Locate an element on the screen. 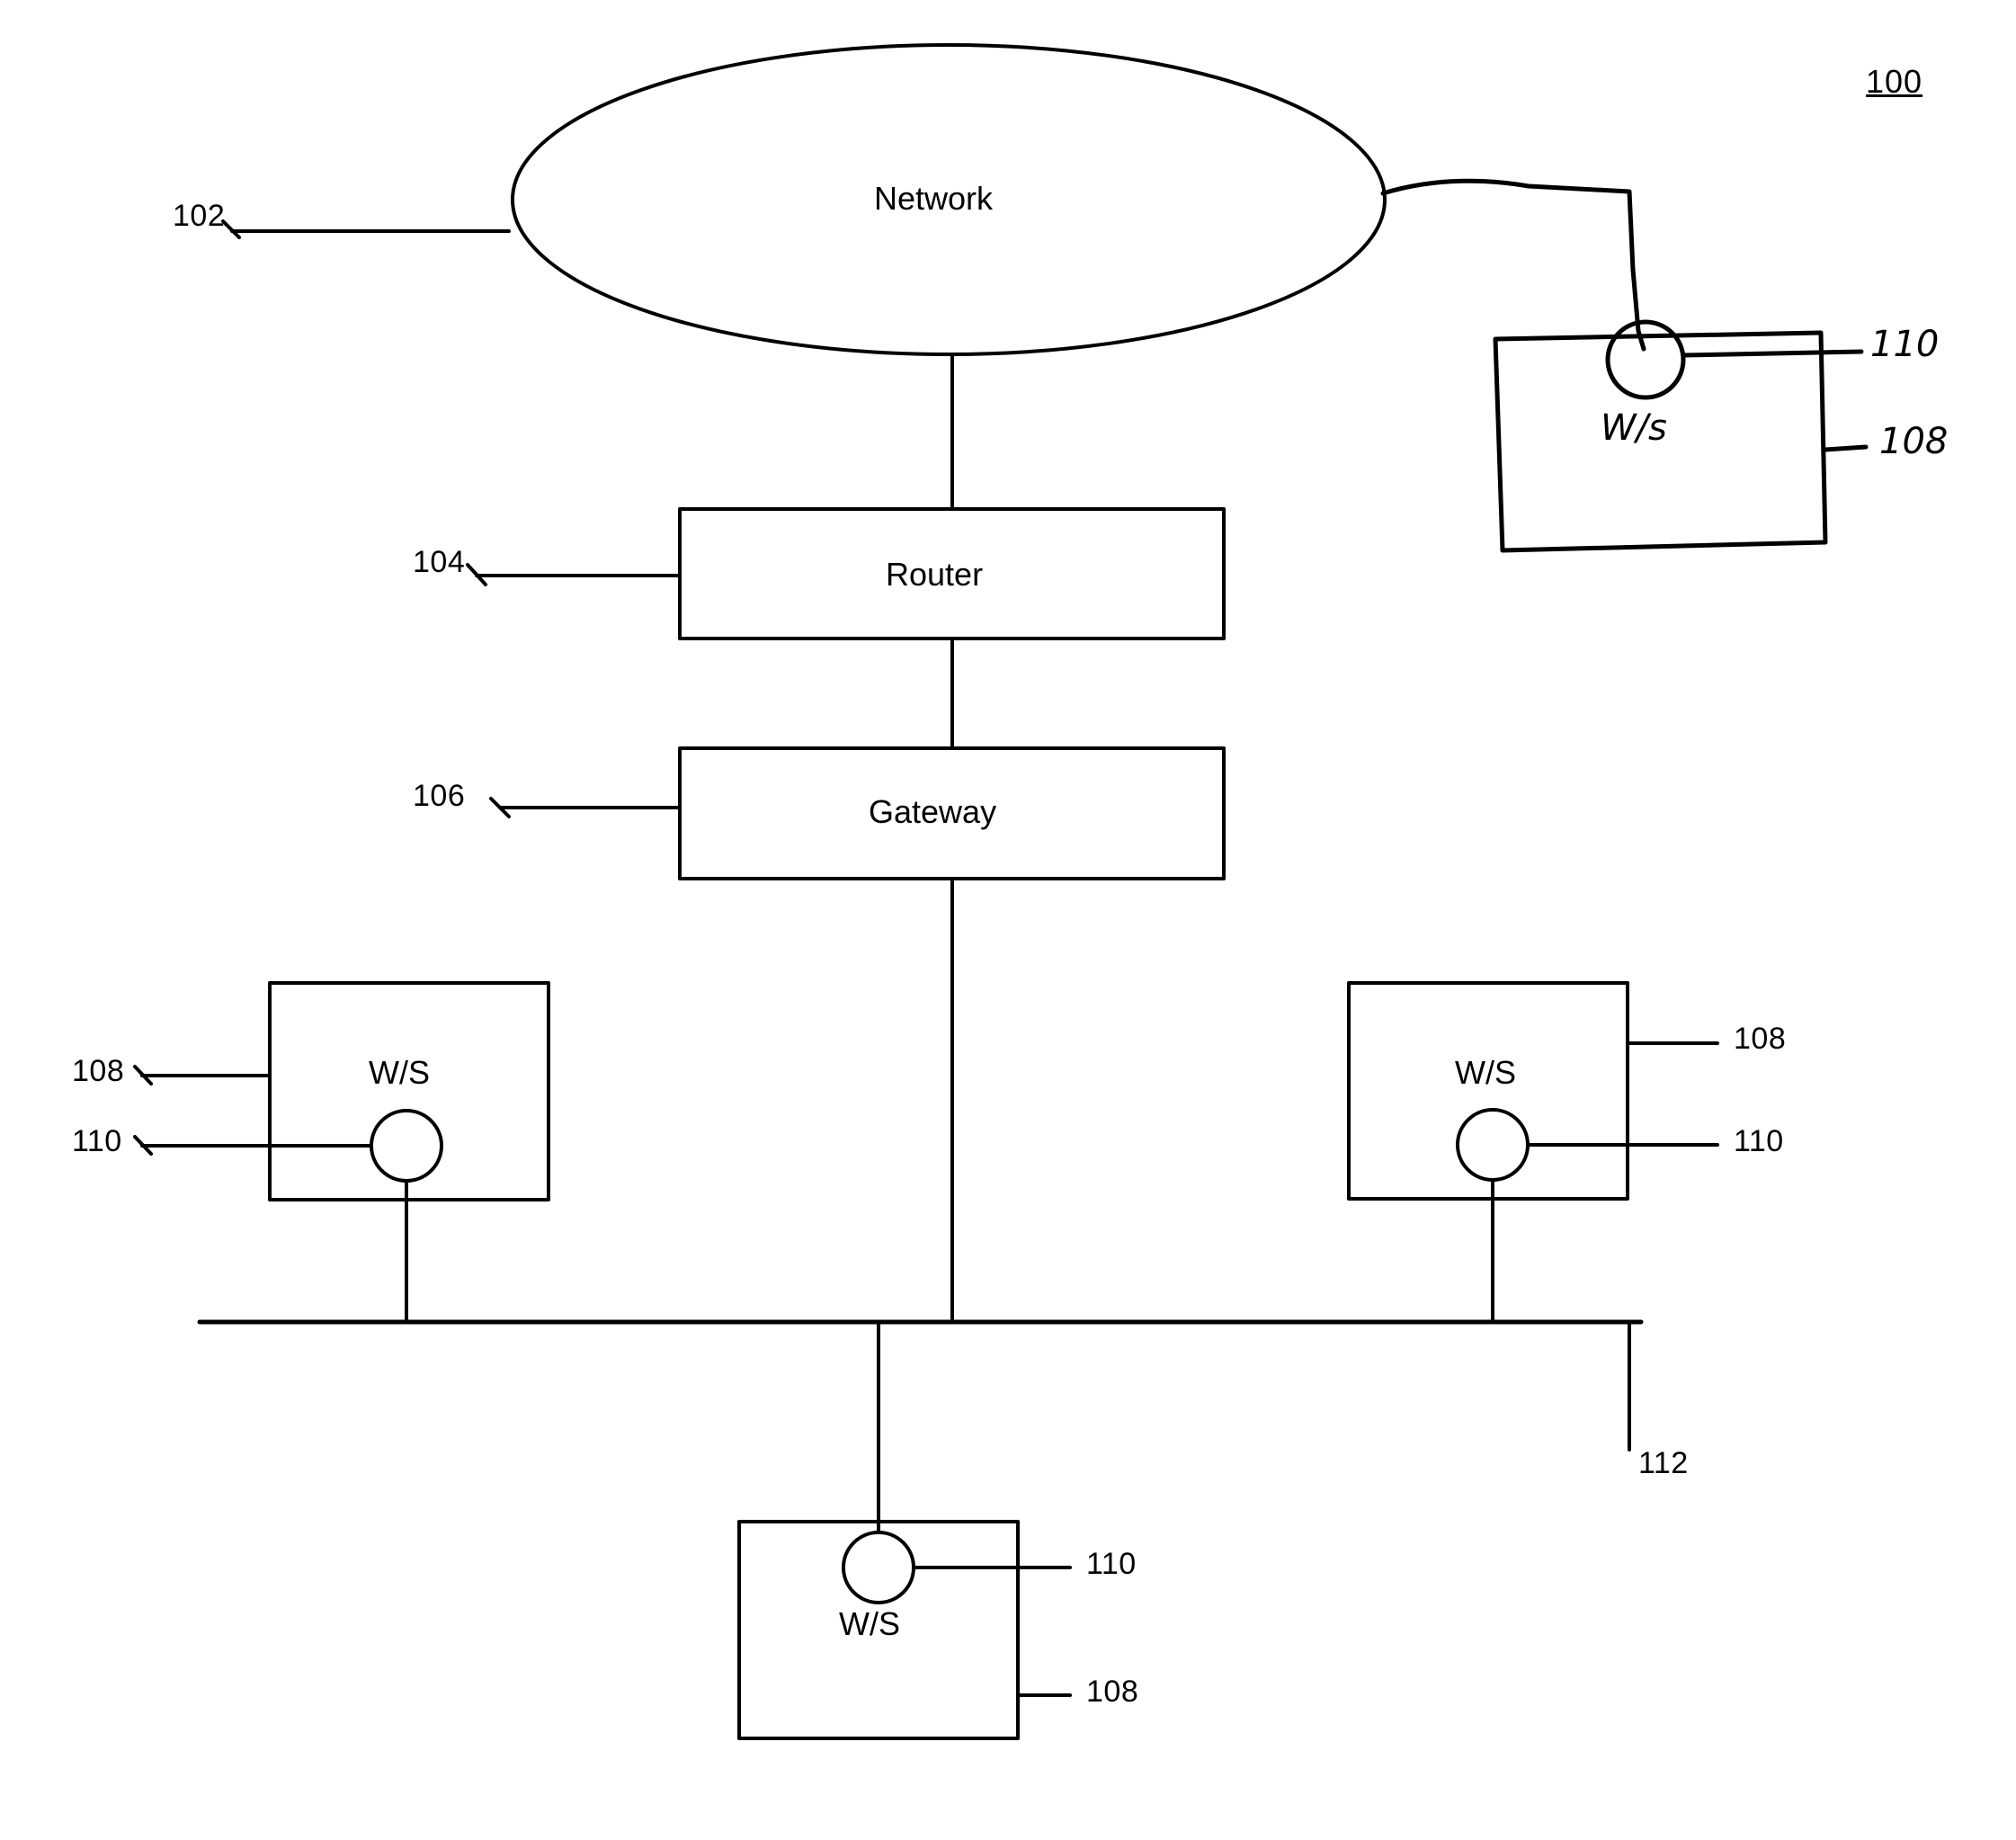 This screenshot has height=1840, width=2016. ref-106: 106 is located at coordinates (439, 796).